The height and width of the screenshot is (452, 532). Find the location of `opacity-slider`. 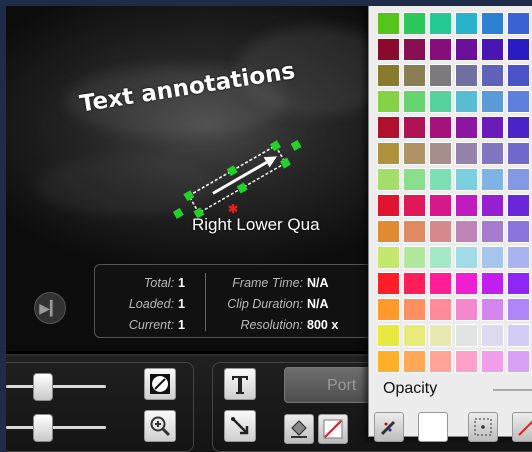

opacity-slider is located at coordinates (512, 390).